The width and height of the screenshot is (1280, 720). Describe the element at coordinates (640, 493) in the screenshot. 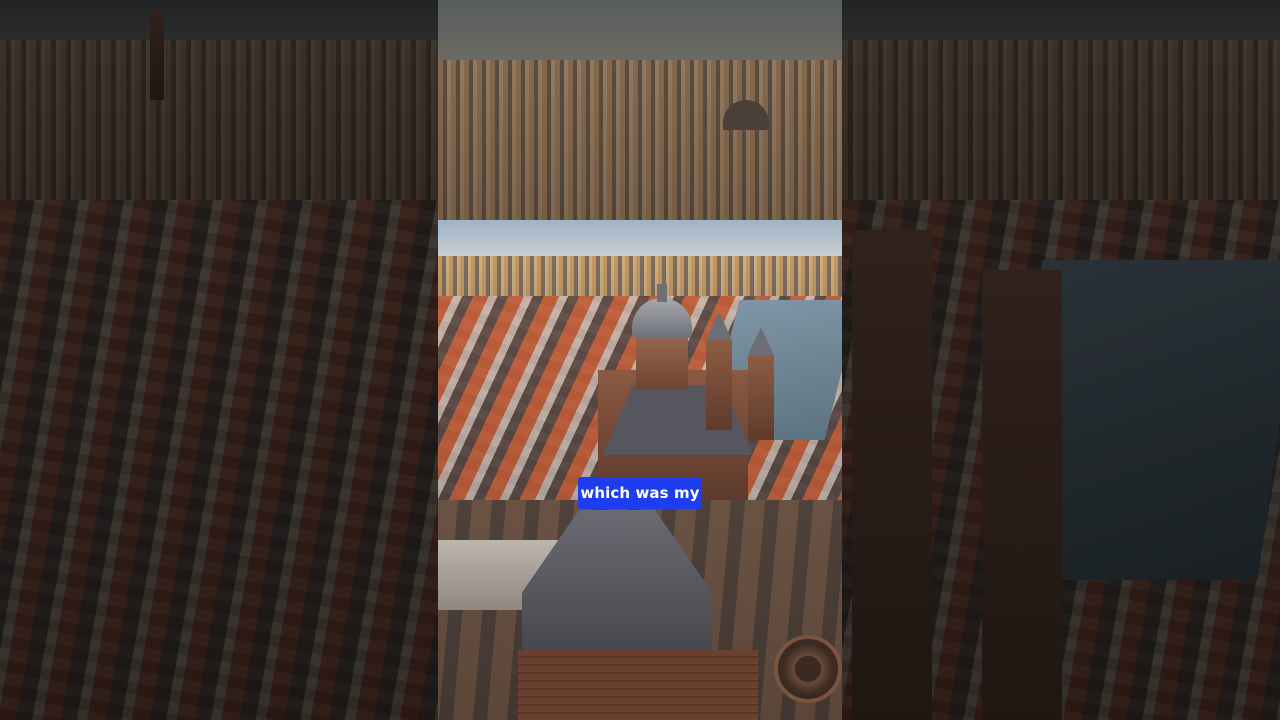

I see `video-caption: which was my` at that location.